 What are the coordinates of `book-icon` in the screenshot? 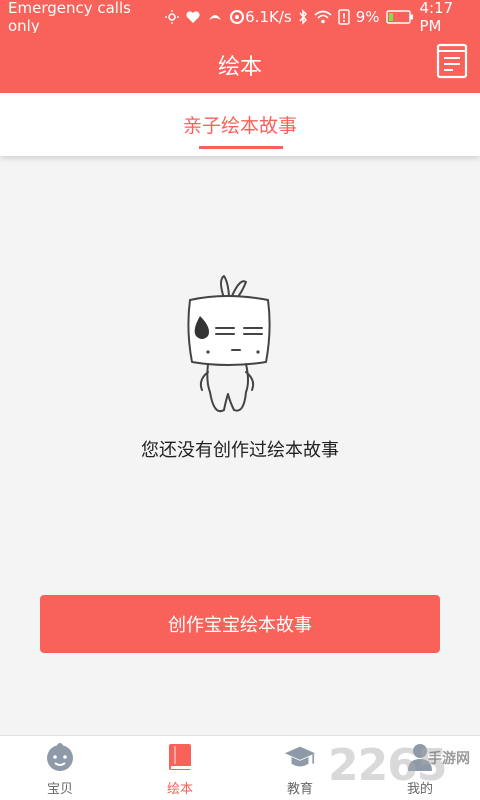 It's located at (180, 757).